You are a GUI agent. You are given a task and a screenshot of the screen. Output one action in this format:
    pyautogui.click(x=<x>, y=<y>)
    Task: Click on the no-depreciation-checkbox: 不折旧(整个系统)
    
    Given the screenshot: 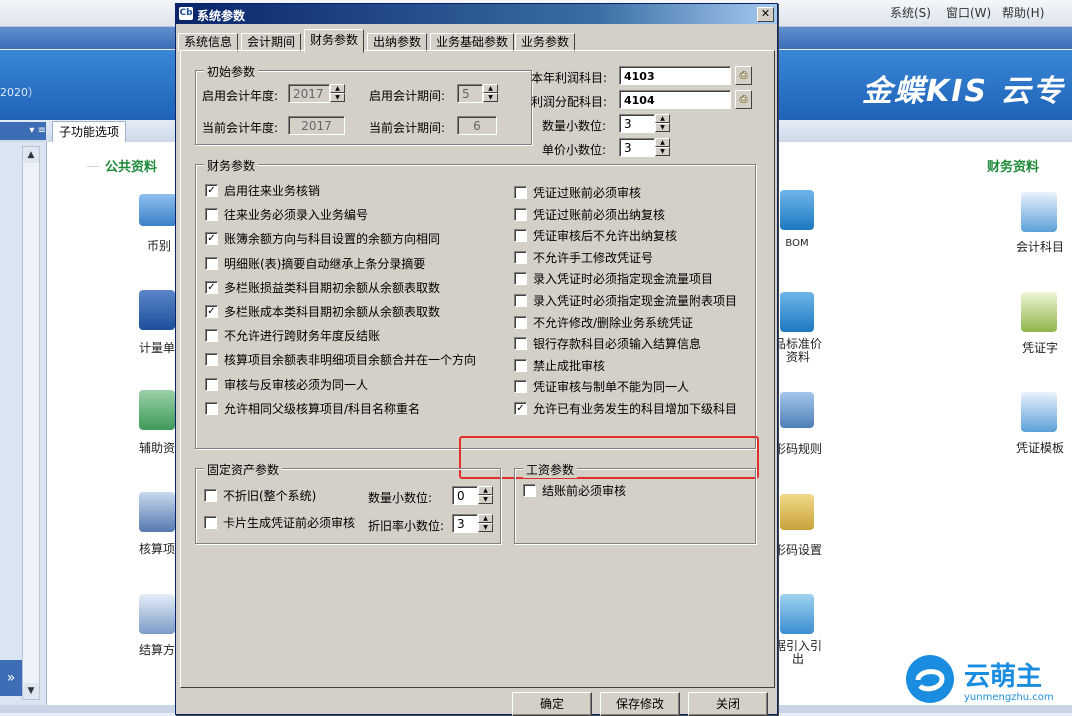 What is the action you would take?
    pyautogui.click(x=260, y=495)
    